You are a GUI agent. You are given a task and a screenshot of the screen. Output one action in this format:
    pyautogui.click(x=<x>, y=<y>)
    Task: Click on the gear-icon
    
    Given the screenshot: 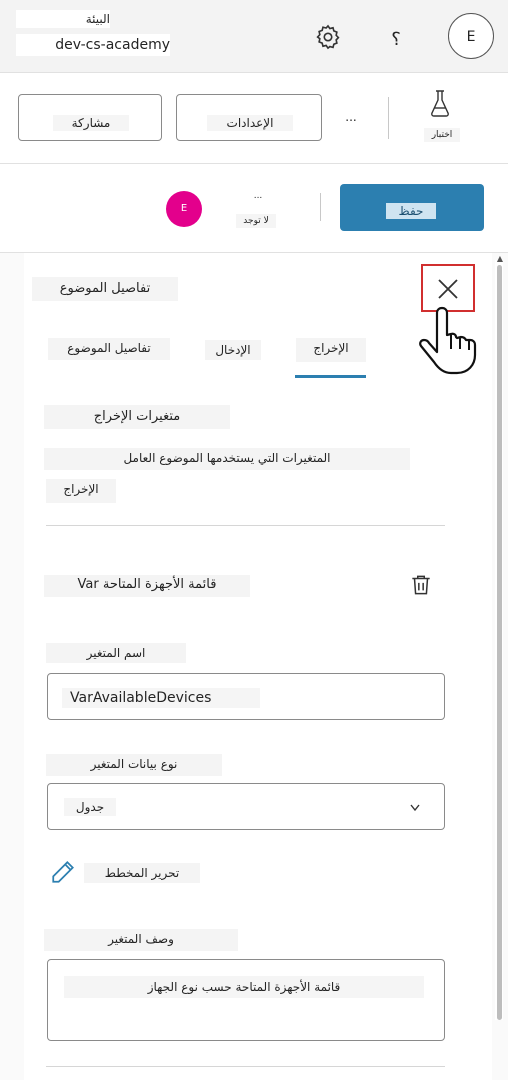 What is the action you would take?
    pyautogui.click(x=328, y=37)
    